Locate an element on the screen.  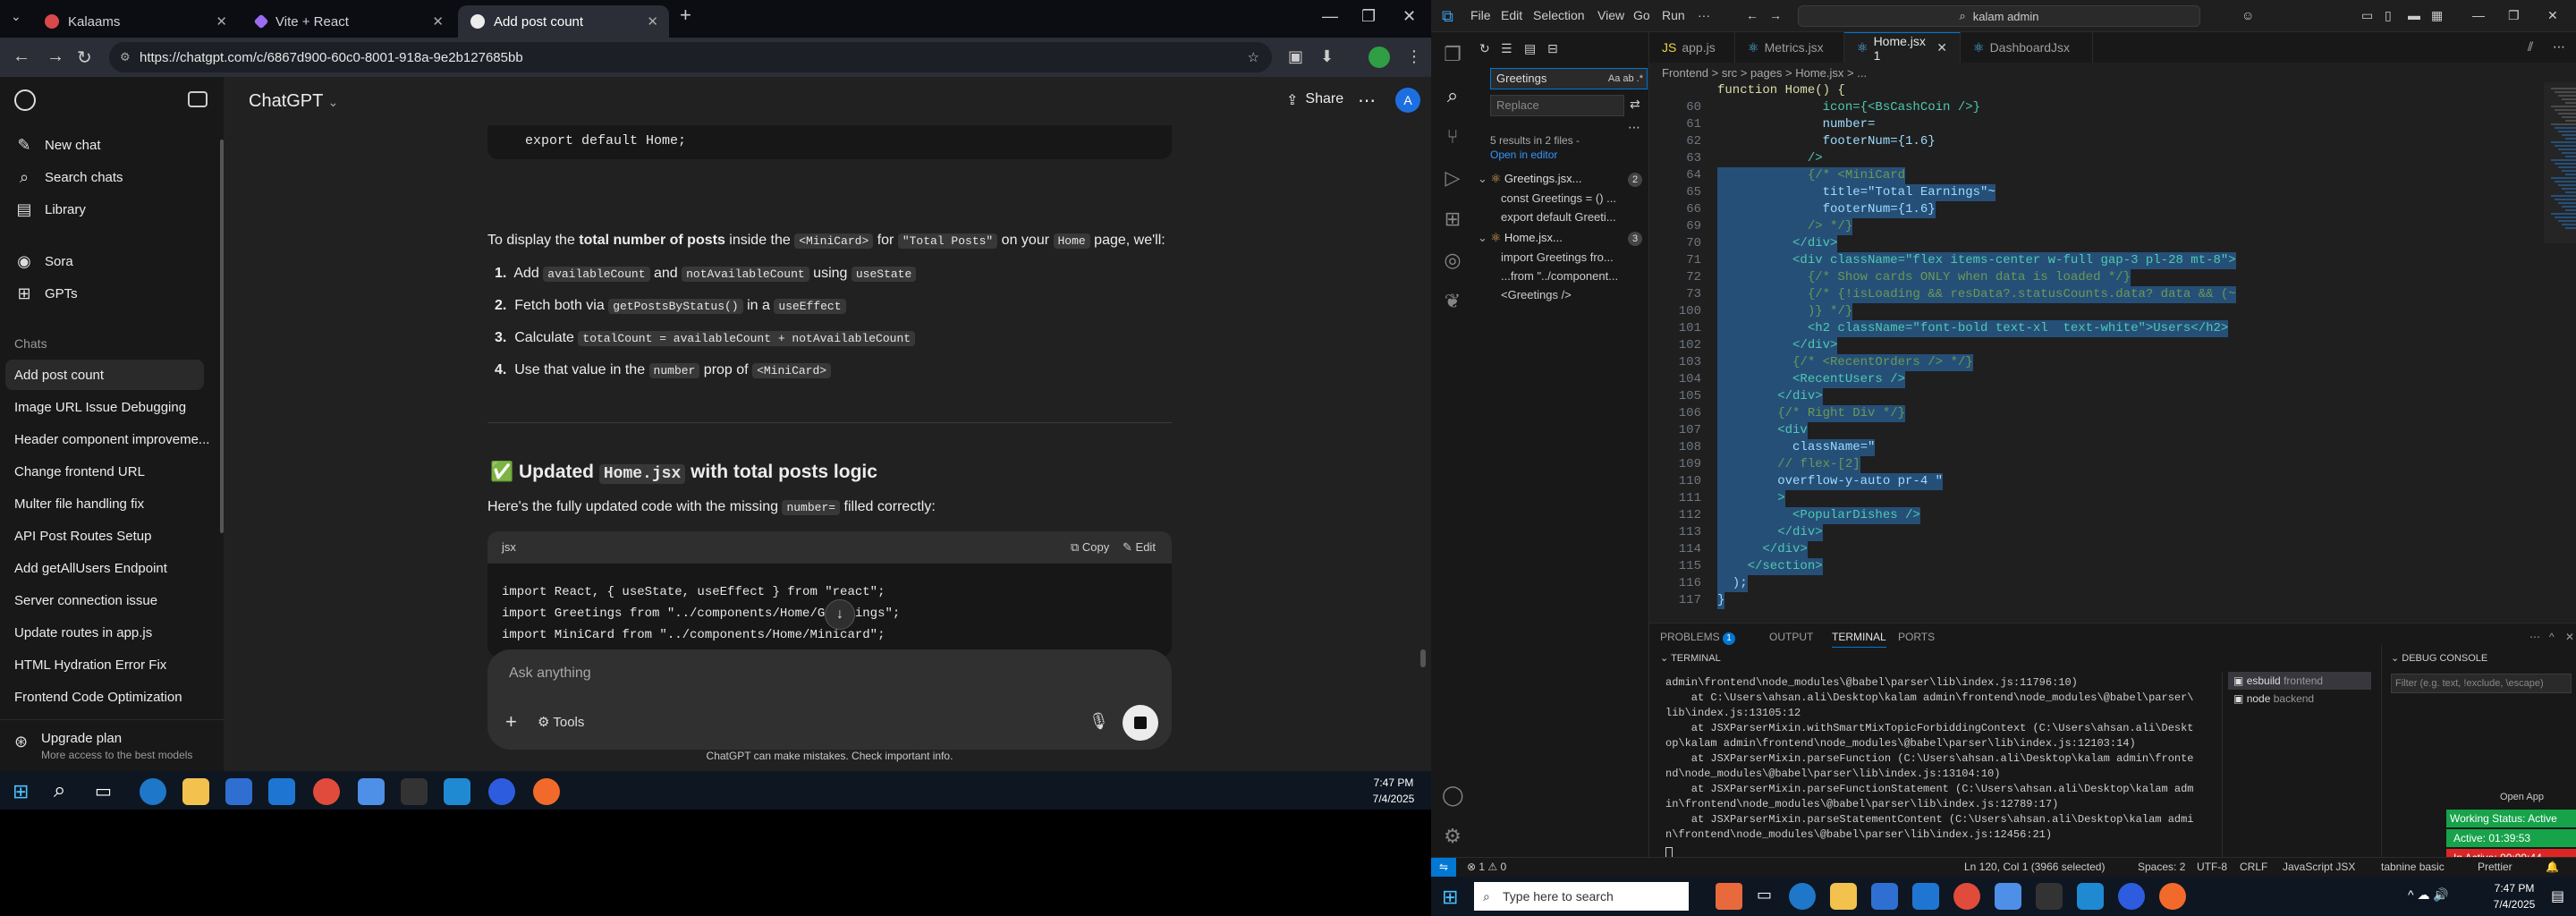
search-icon: ⌕ is located at coordinates (1452, 95).